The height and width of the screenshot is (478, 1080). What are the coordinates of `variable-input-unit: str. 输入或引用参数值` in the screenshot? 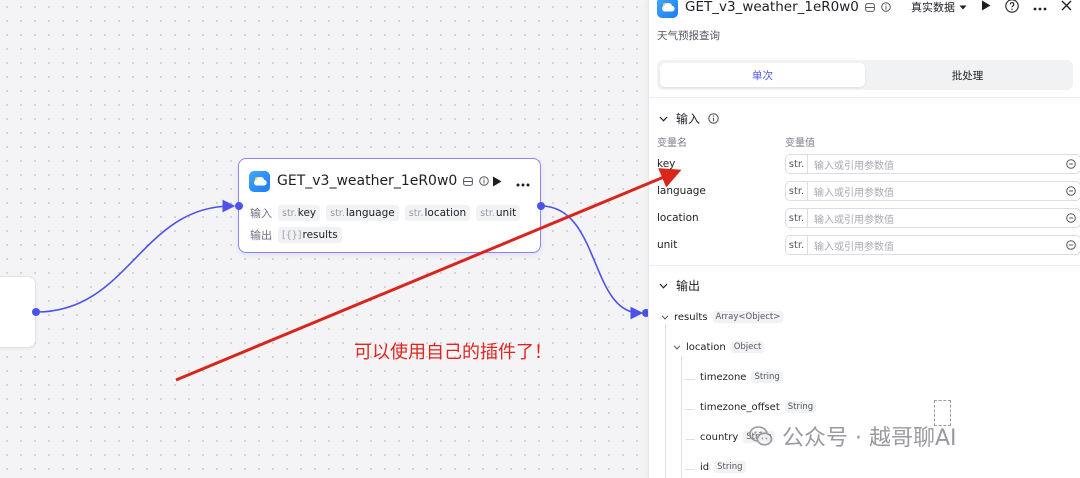 It's located at (932, 245).